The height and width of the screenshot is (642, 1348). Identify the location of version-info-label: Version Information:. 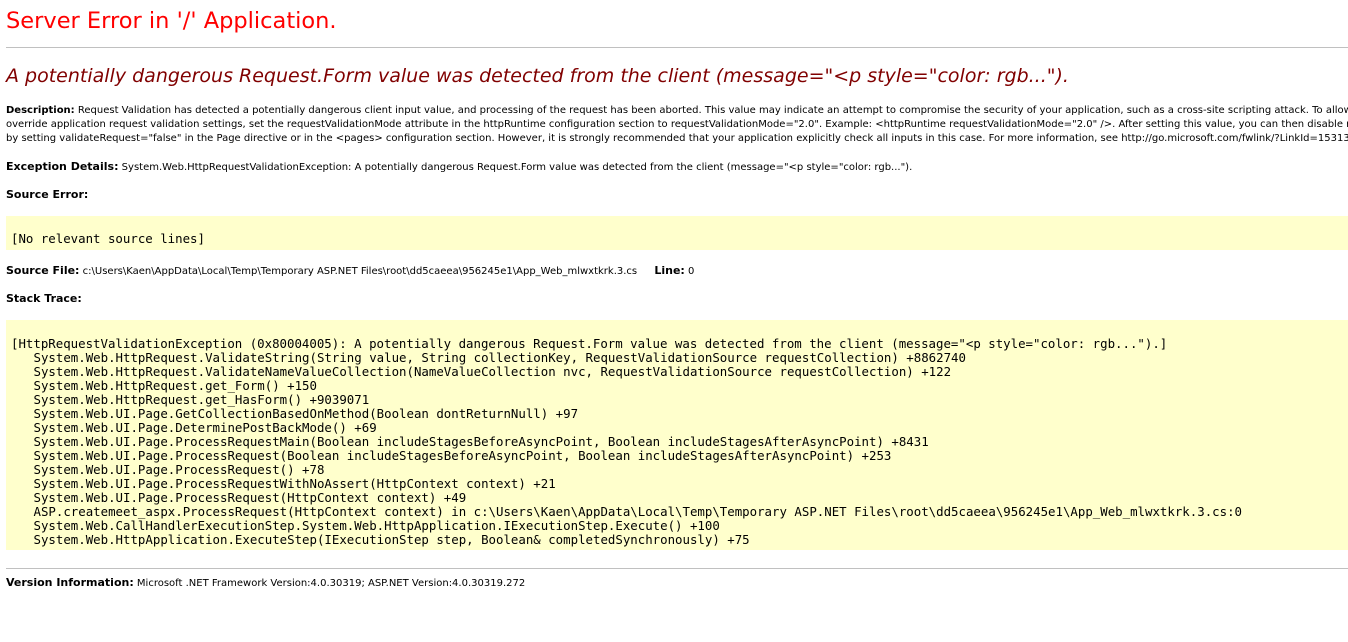
(70, 582).